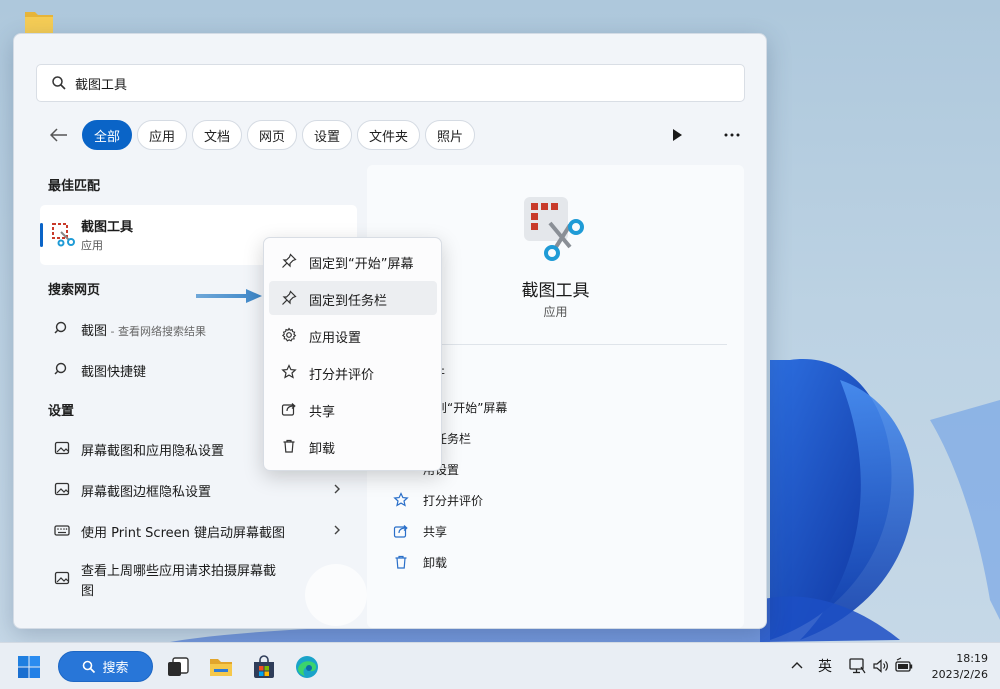 This screenshot has width=1000, height=689. Describe the element at coordinates (904, 666) in the screenshot. I see `battery-icon` at that location.